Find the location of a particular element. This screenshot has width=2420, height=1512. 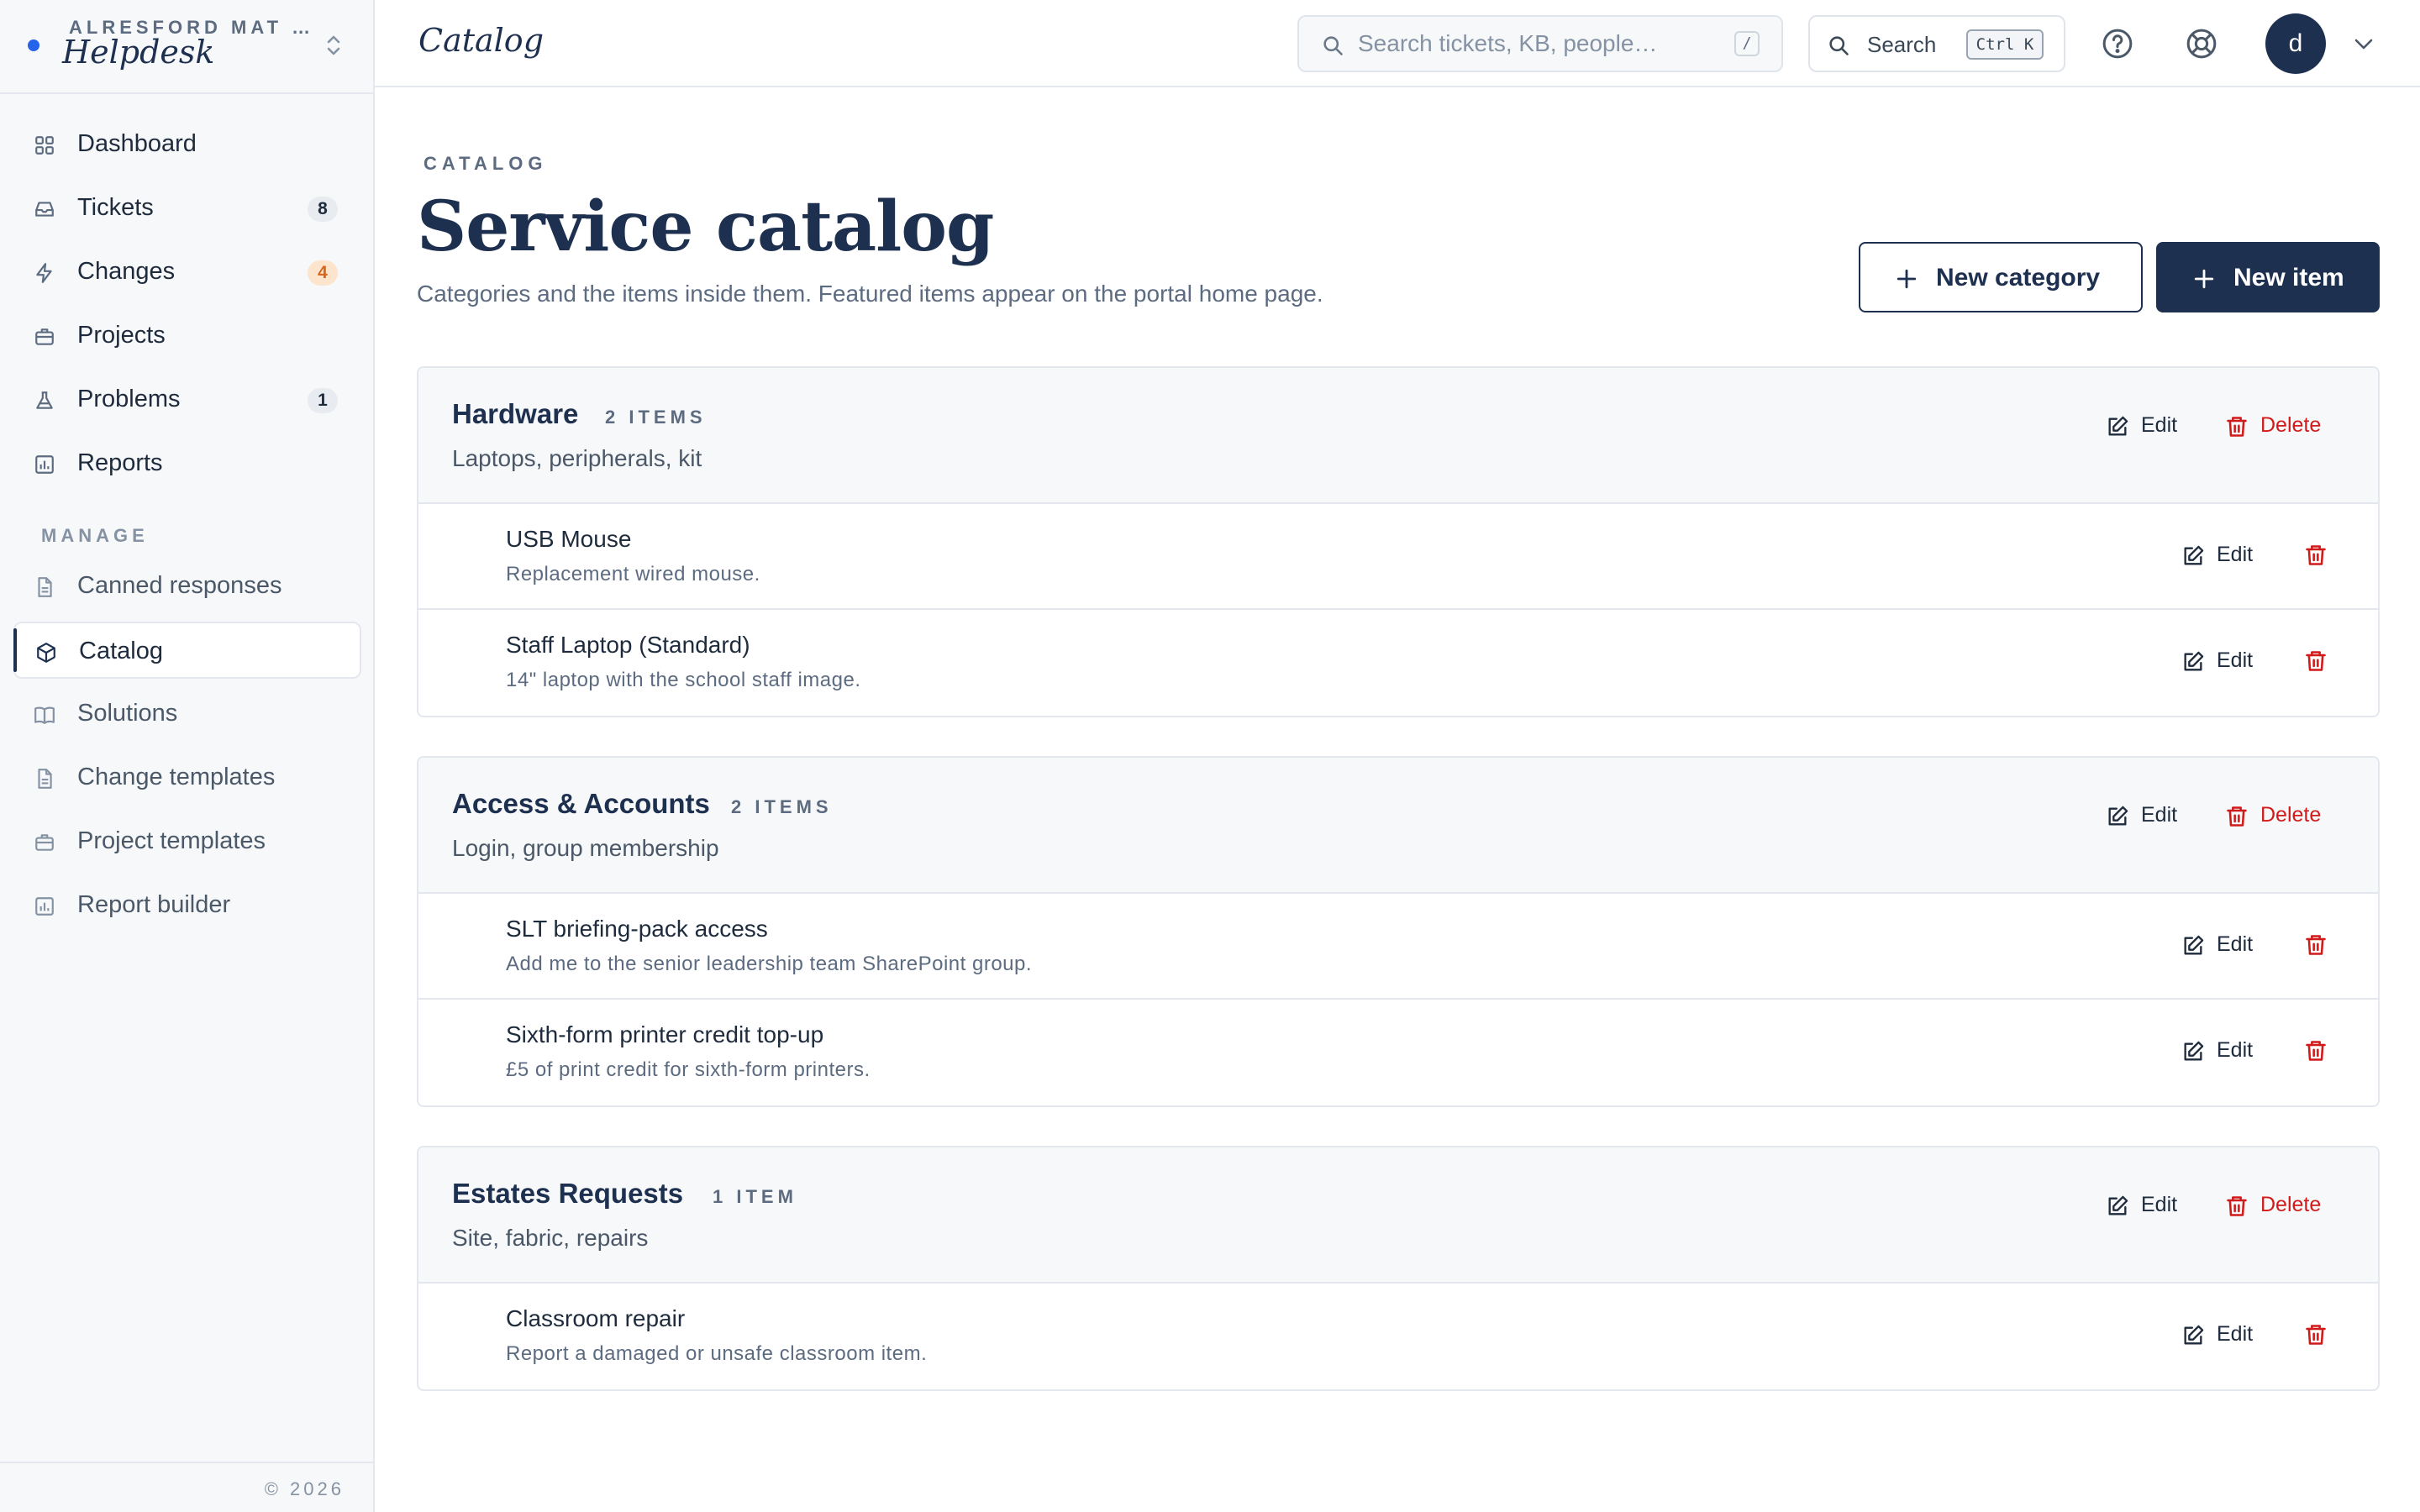

item-name: USB Mouse is located at coordinates (569, 539).